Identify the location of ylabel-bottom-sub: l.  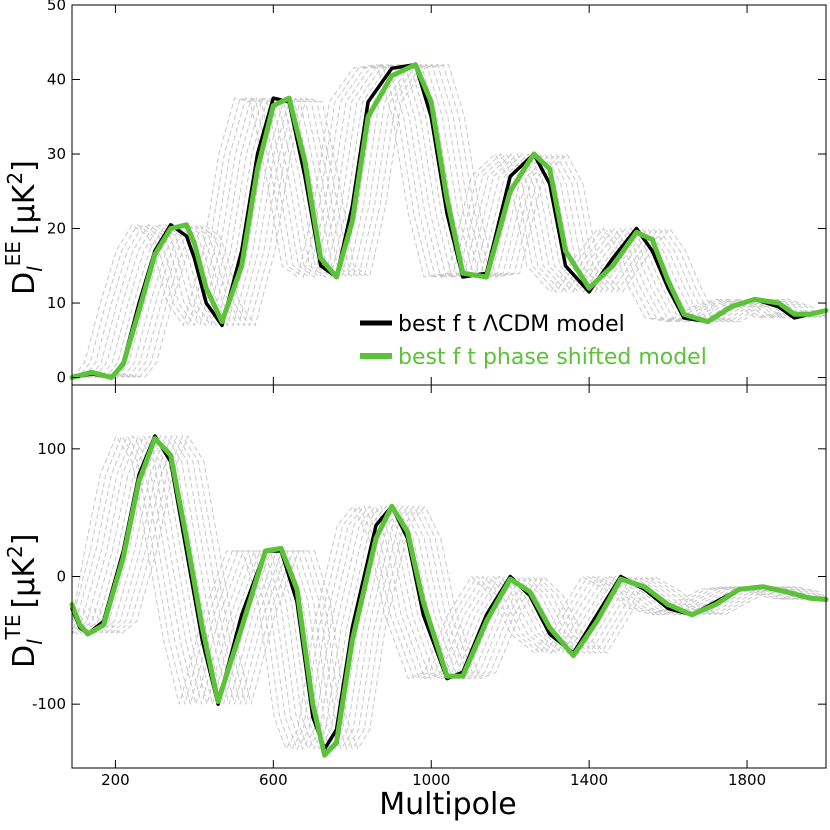
(35, 642).